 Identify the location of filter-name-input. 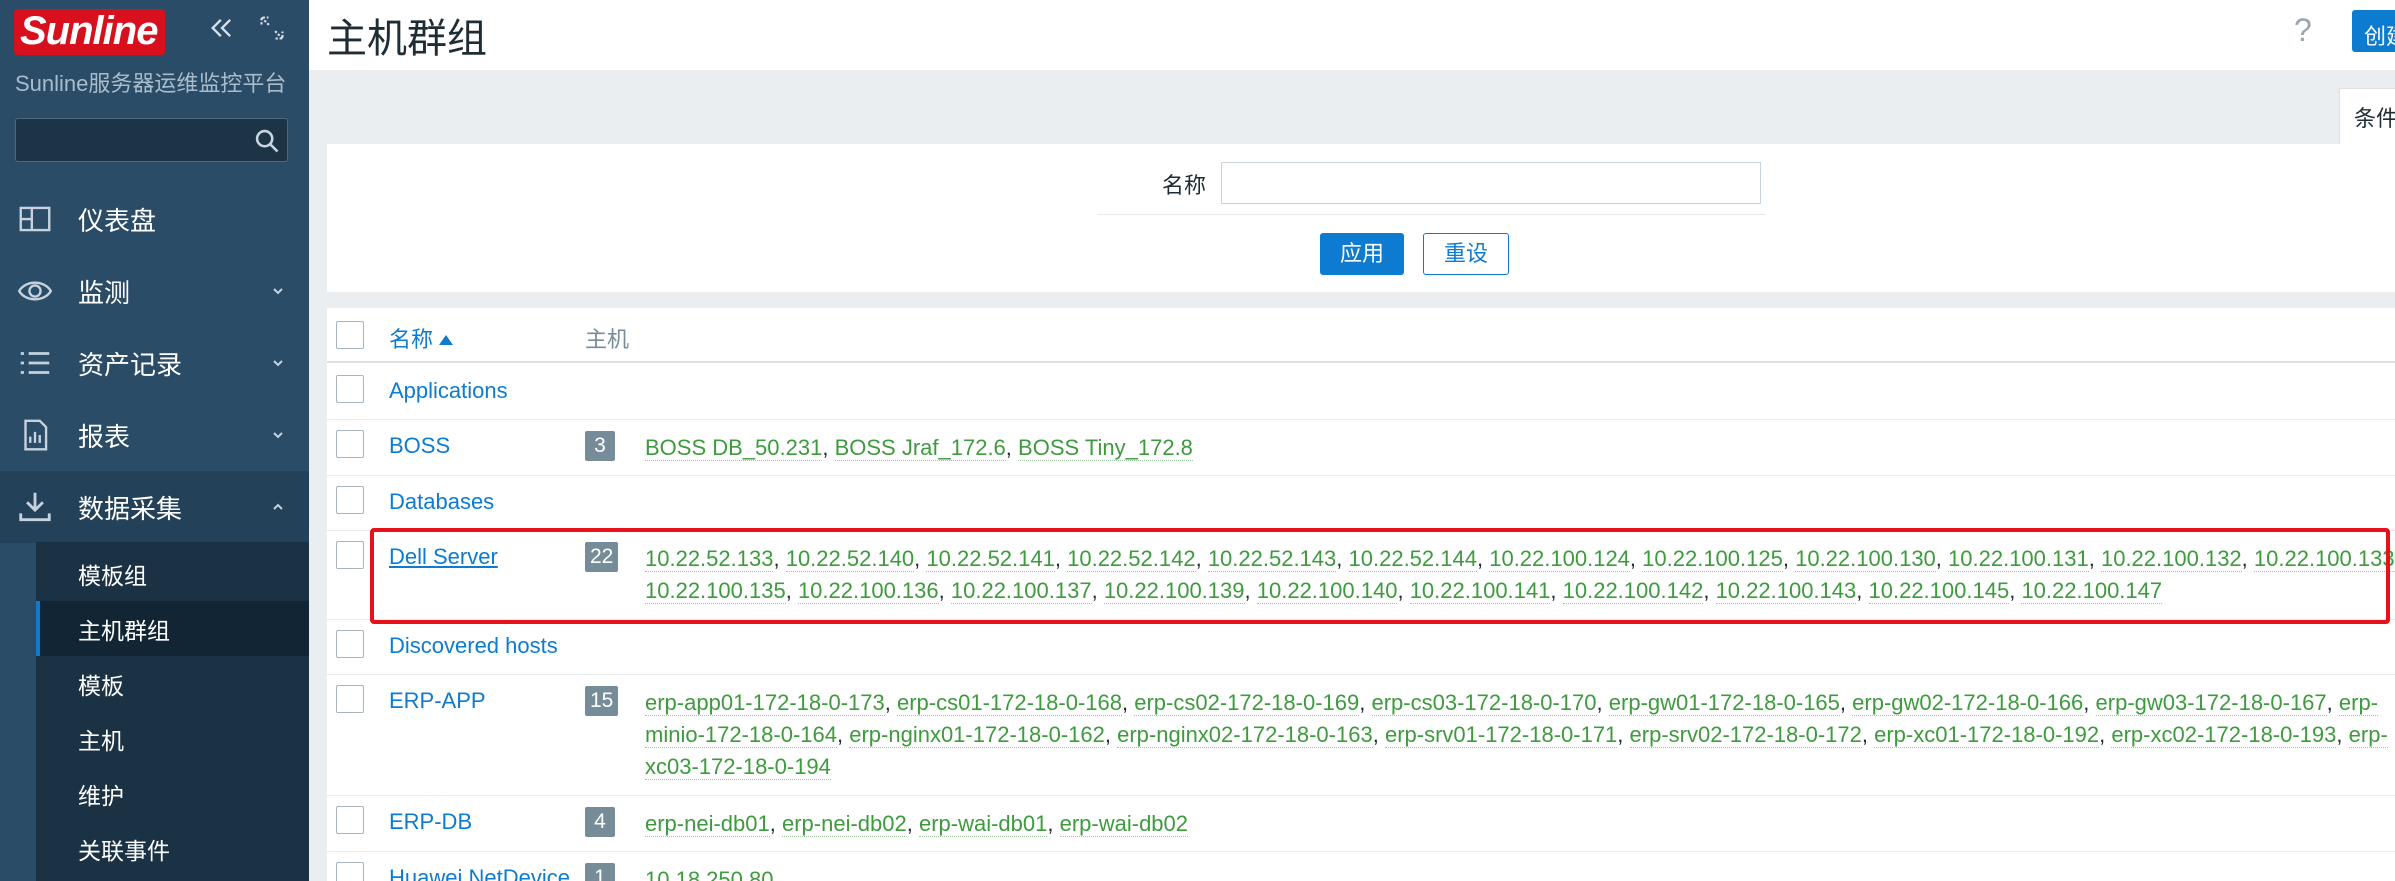
(1491, 183).